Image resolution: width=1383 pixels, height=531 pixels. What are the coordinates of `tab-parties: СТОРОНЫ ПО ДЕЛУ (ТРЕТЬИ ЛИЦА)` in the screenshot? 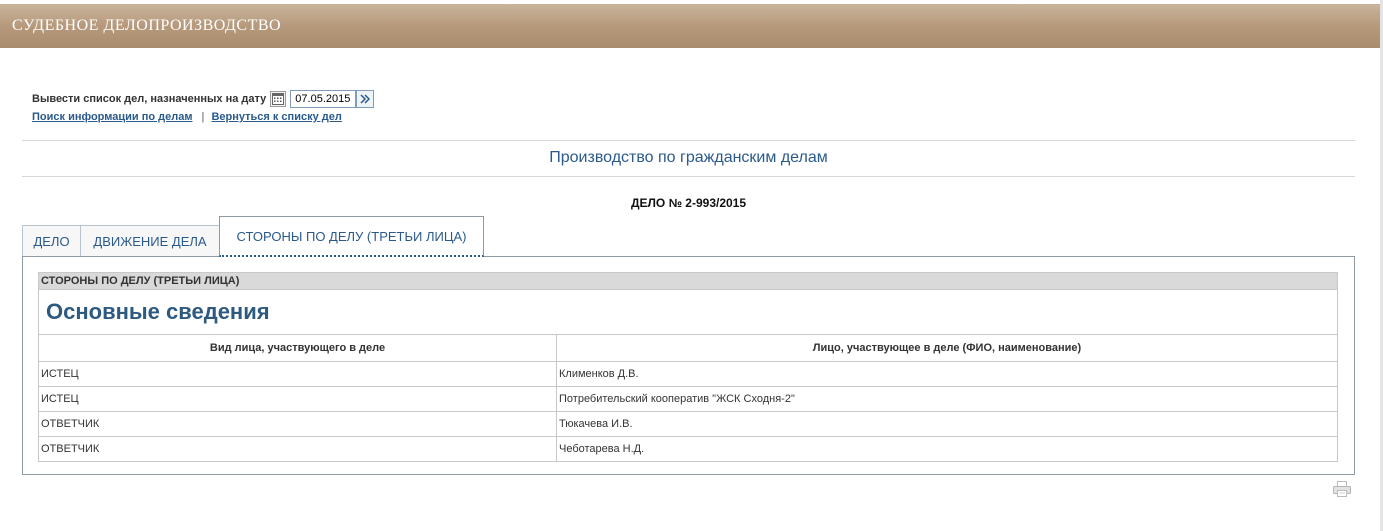 It's located at (351, 236).